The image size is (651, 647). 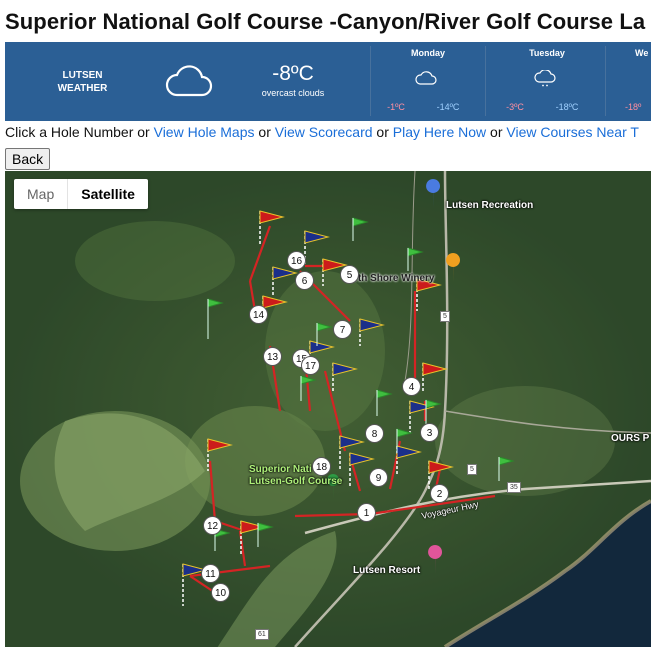 What do you see at coordinates (321, 466) in the screenshot?
I see `hole-marker-18: 18` at bounding box center [321, 466].